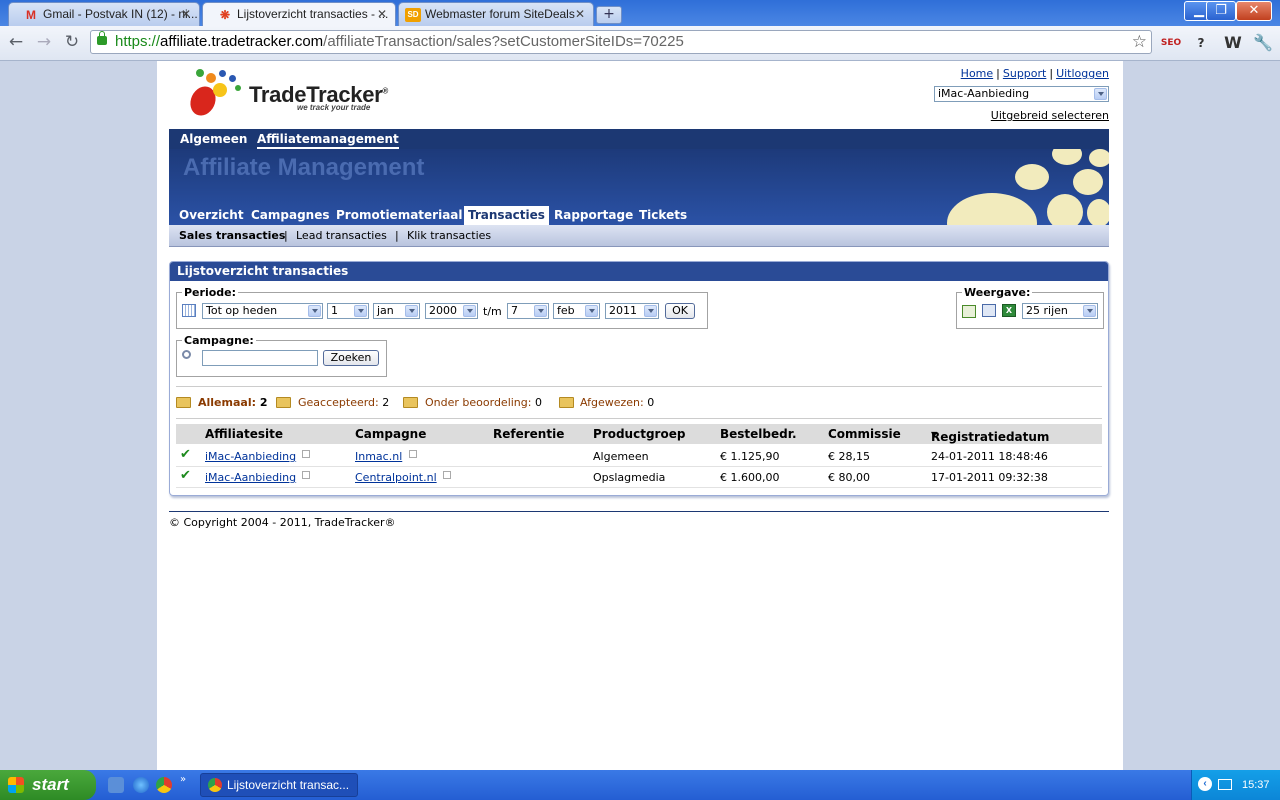 Image resolution: width=1280 pixels, height=800 pixels. Describe the element at coordinates (750, 456) in the screenshot. I see `amount-cell: € 1.125,90` at that location.